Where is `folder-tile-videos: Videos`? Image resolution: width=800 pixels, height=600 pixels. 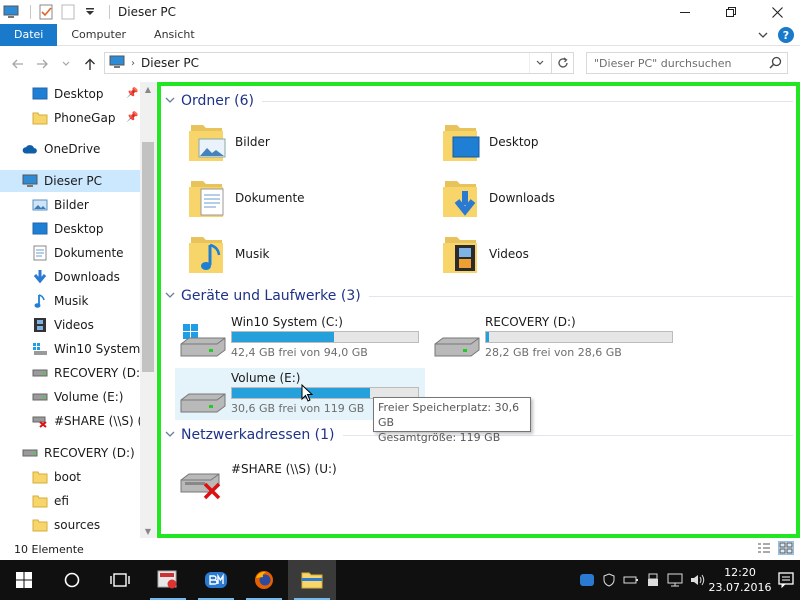
folder-tile-videos: Videos is located at coordinates (484, 254).